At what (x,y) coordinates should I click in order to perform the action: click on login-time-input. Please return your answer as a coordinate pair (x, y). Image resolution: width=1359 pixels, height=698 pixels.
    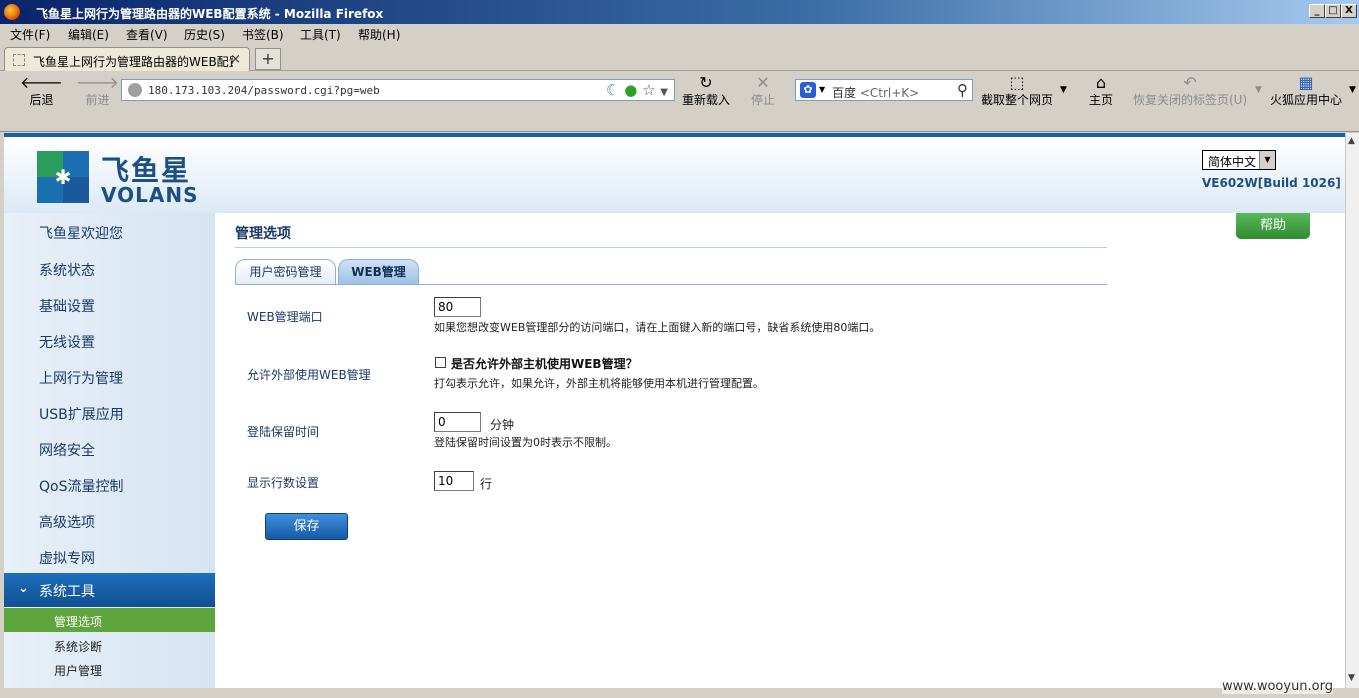
    Looking at the image, I should click on (457, 422).